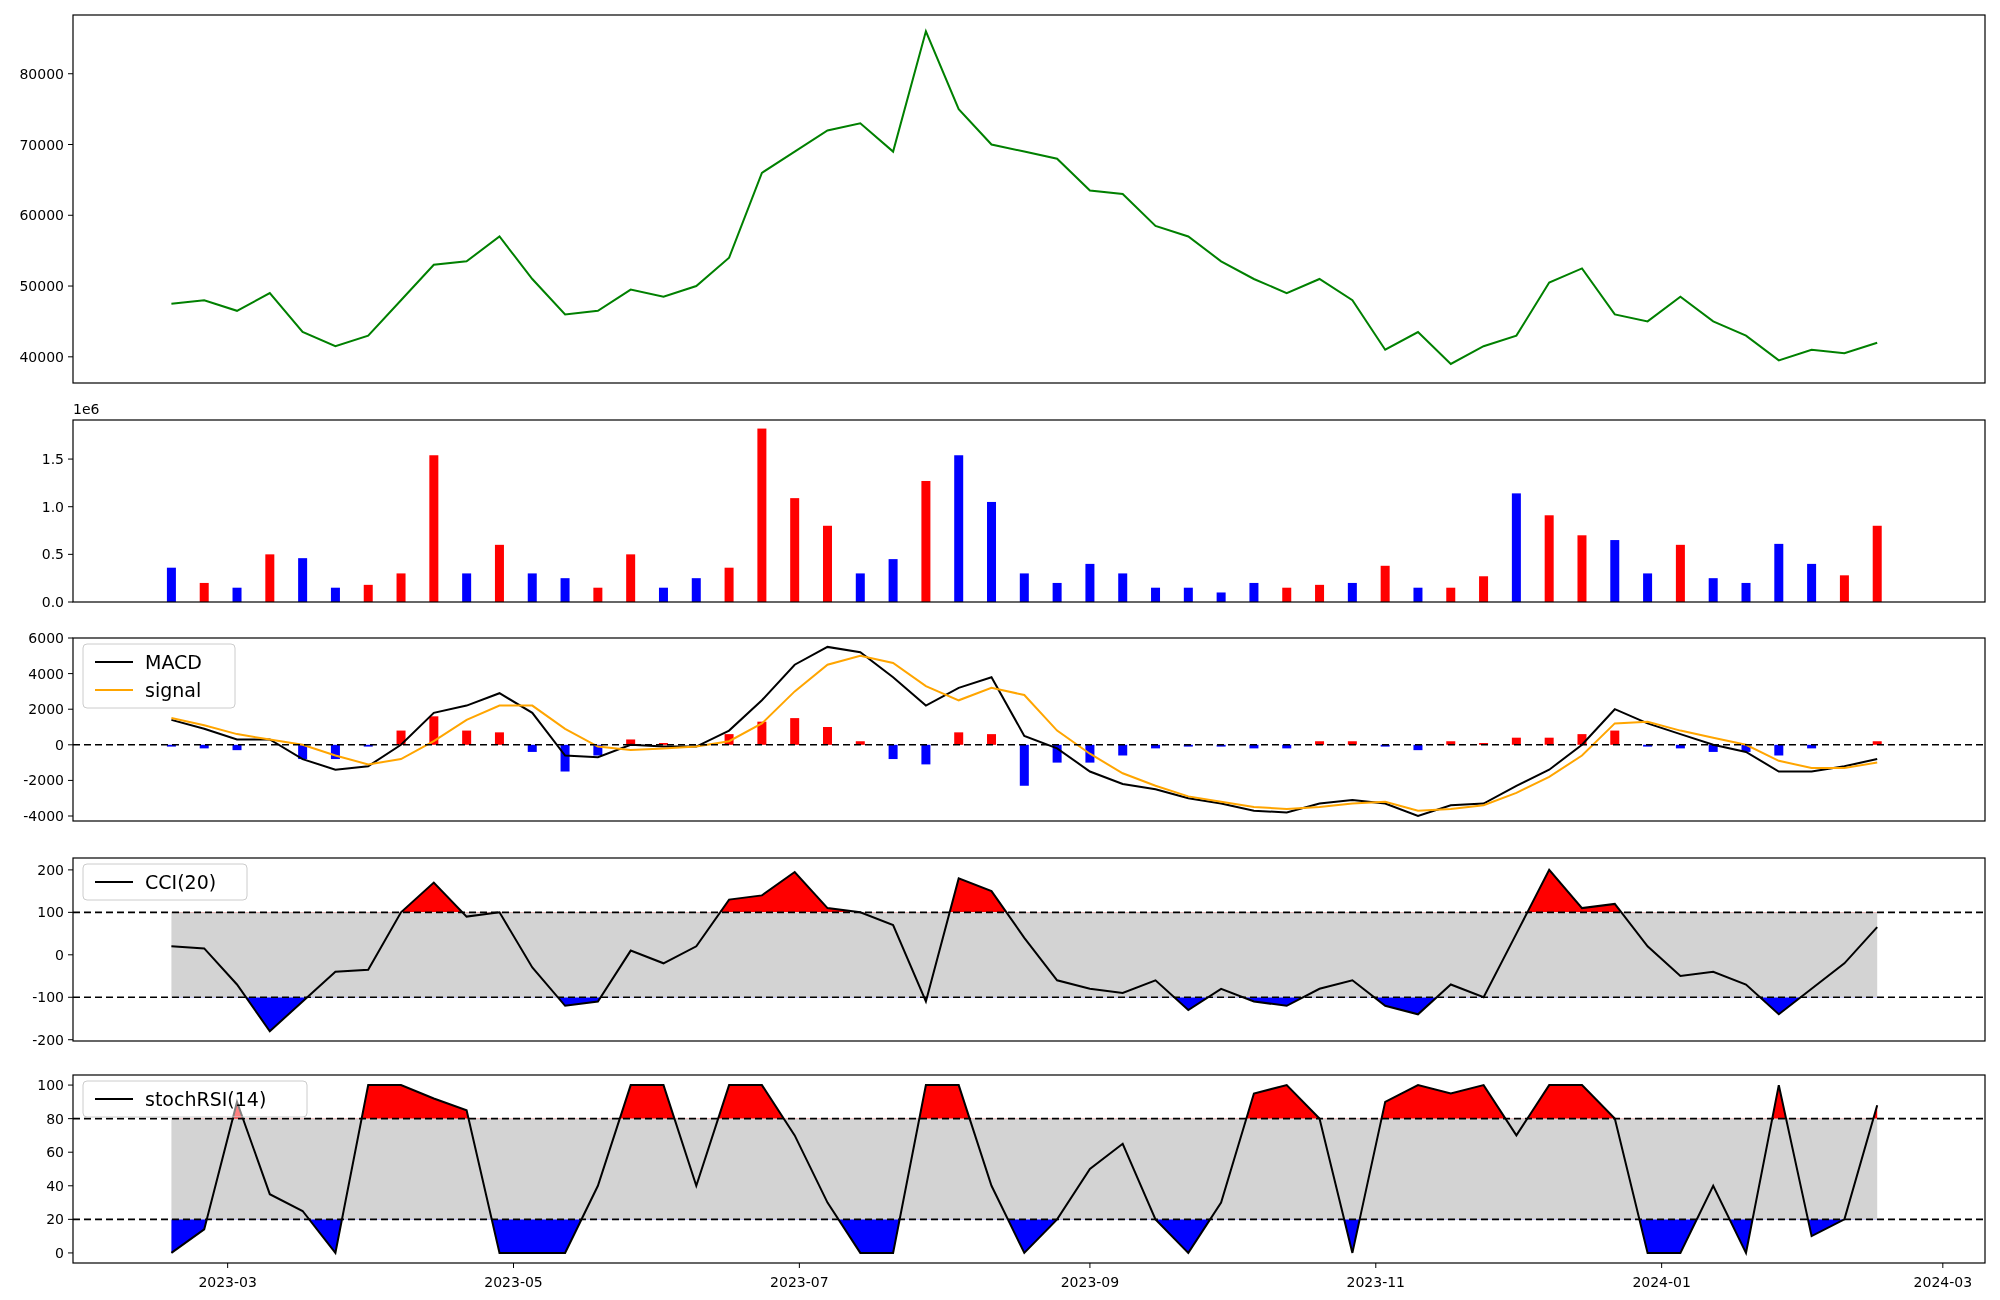 The height and width of the screenshot is (1300, 2000). Describe the element at coordinates (173, 690) in the screenshot. I see `legend-label: signal` at that location.